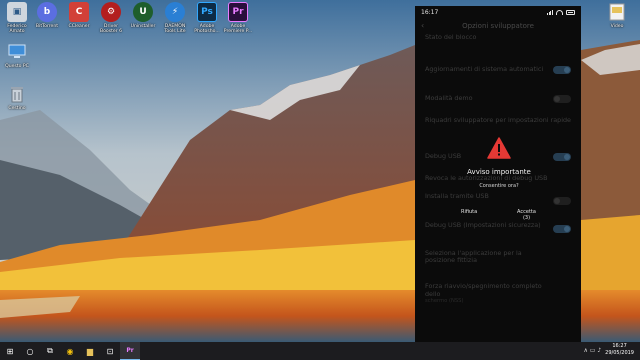  What do you see at coordinates (449, 98) in the screenshot?
I see `setting-label: Modalità demo` at bounding box center [449, 98].